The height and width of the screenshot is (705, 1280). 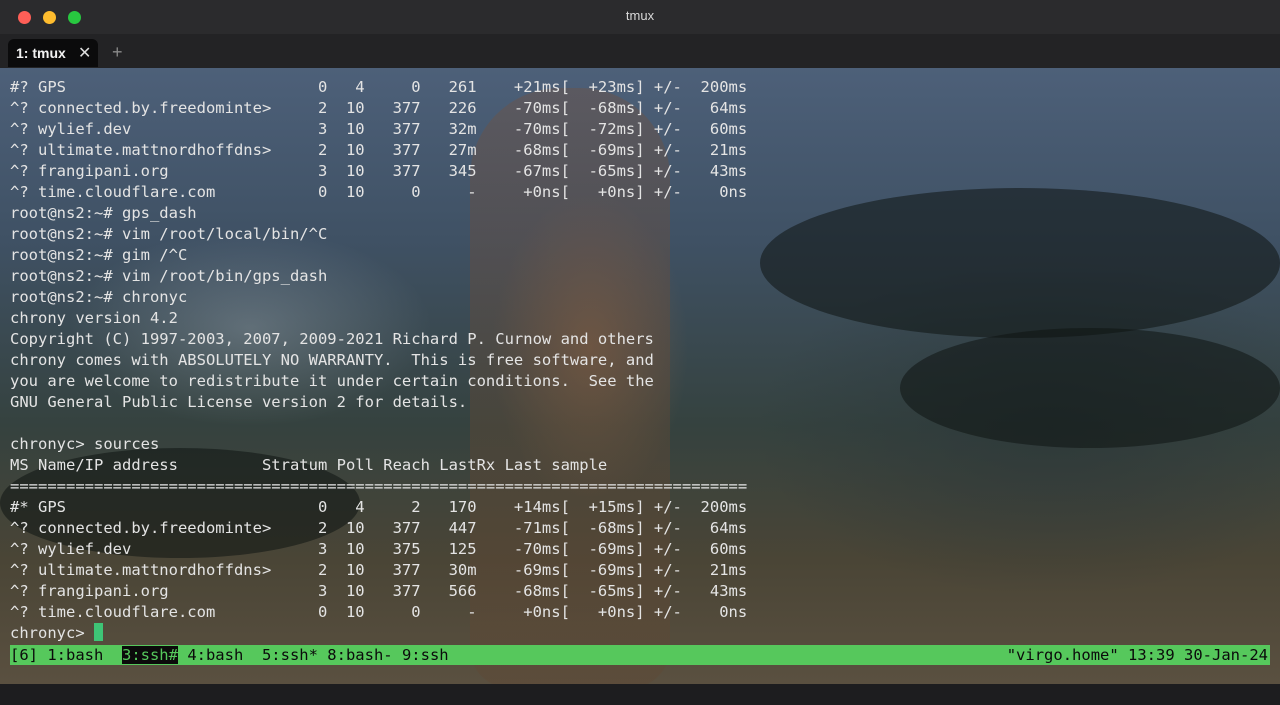 I want to click on terminal-line: root@ns2:~# vim /root/local/bin/^C, so click(x=169, y=234).